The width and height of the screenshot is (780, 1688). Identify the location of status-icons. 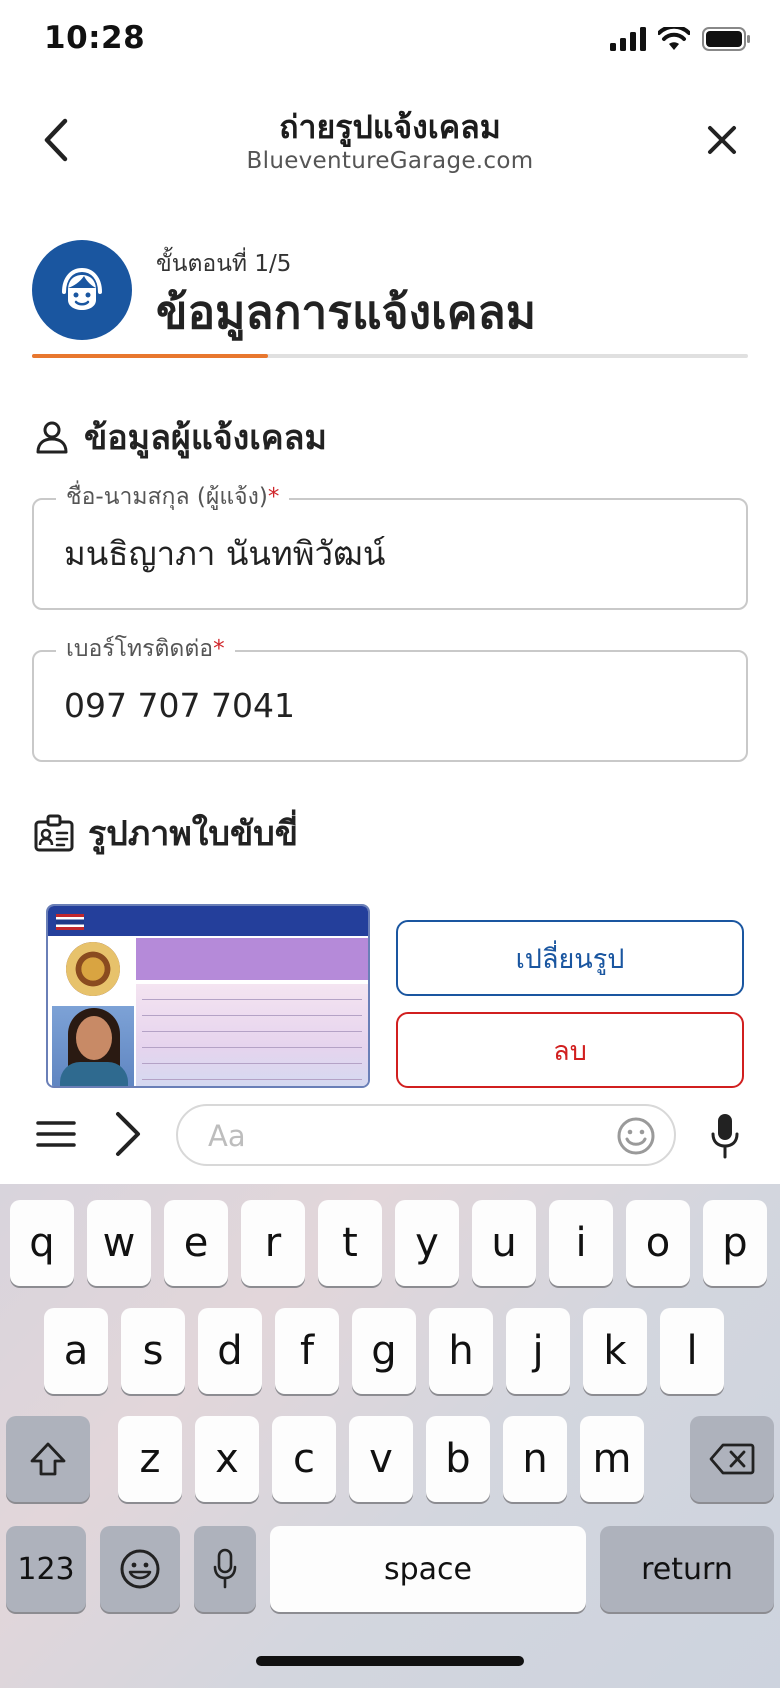
(680, 39).